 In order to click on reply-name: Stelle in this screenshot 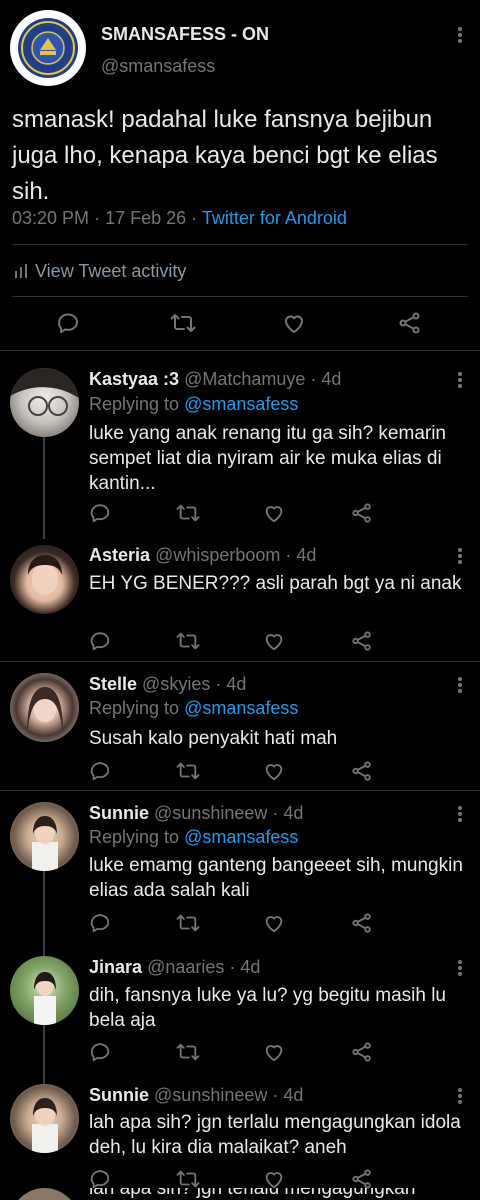, I will do `click(113, 684)`.